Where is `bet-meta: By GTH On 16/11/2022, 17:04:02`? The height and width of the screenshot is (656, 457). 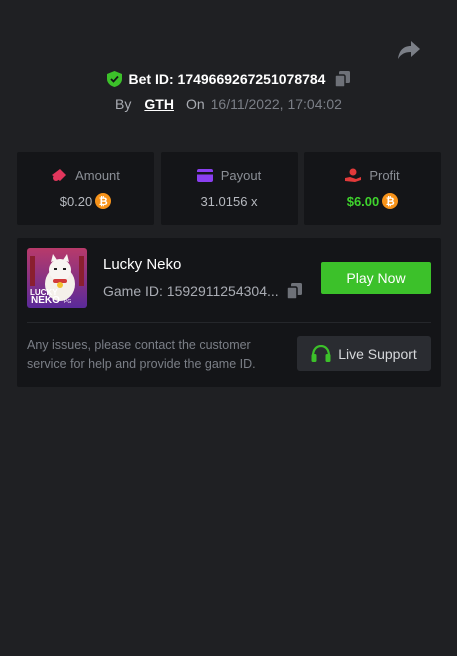
bet-meta: By GTH On 16/11/2022, 17:04:02 is located at coordinates (228, 104).